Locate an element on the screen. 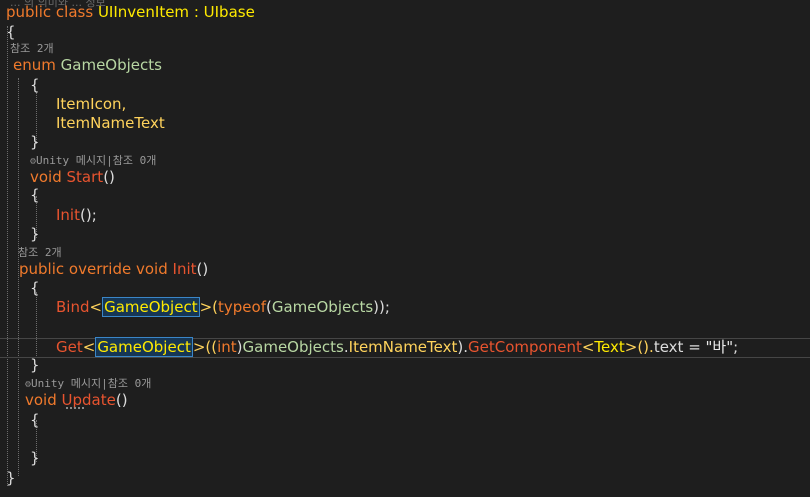  enum-name: GameObjects is located at coordinates (111, 65).